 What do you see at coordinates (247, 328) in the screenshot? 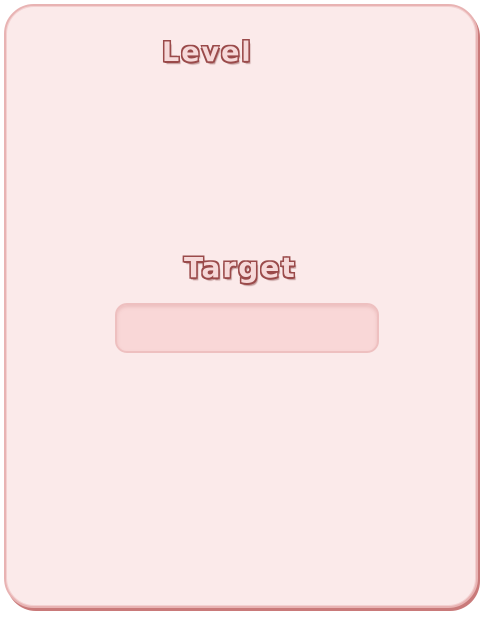
I see `target-slot` at bounding box center [247, 328].